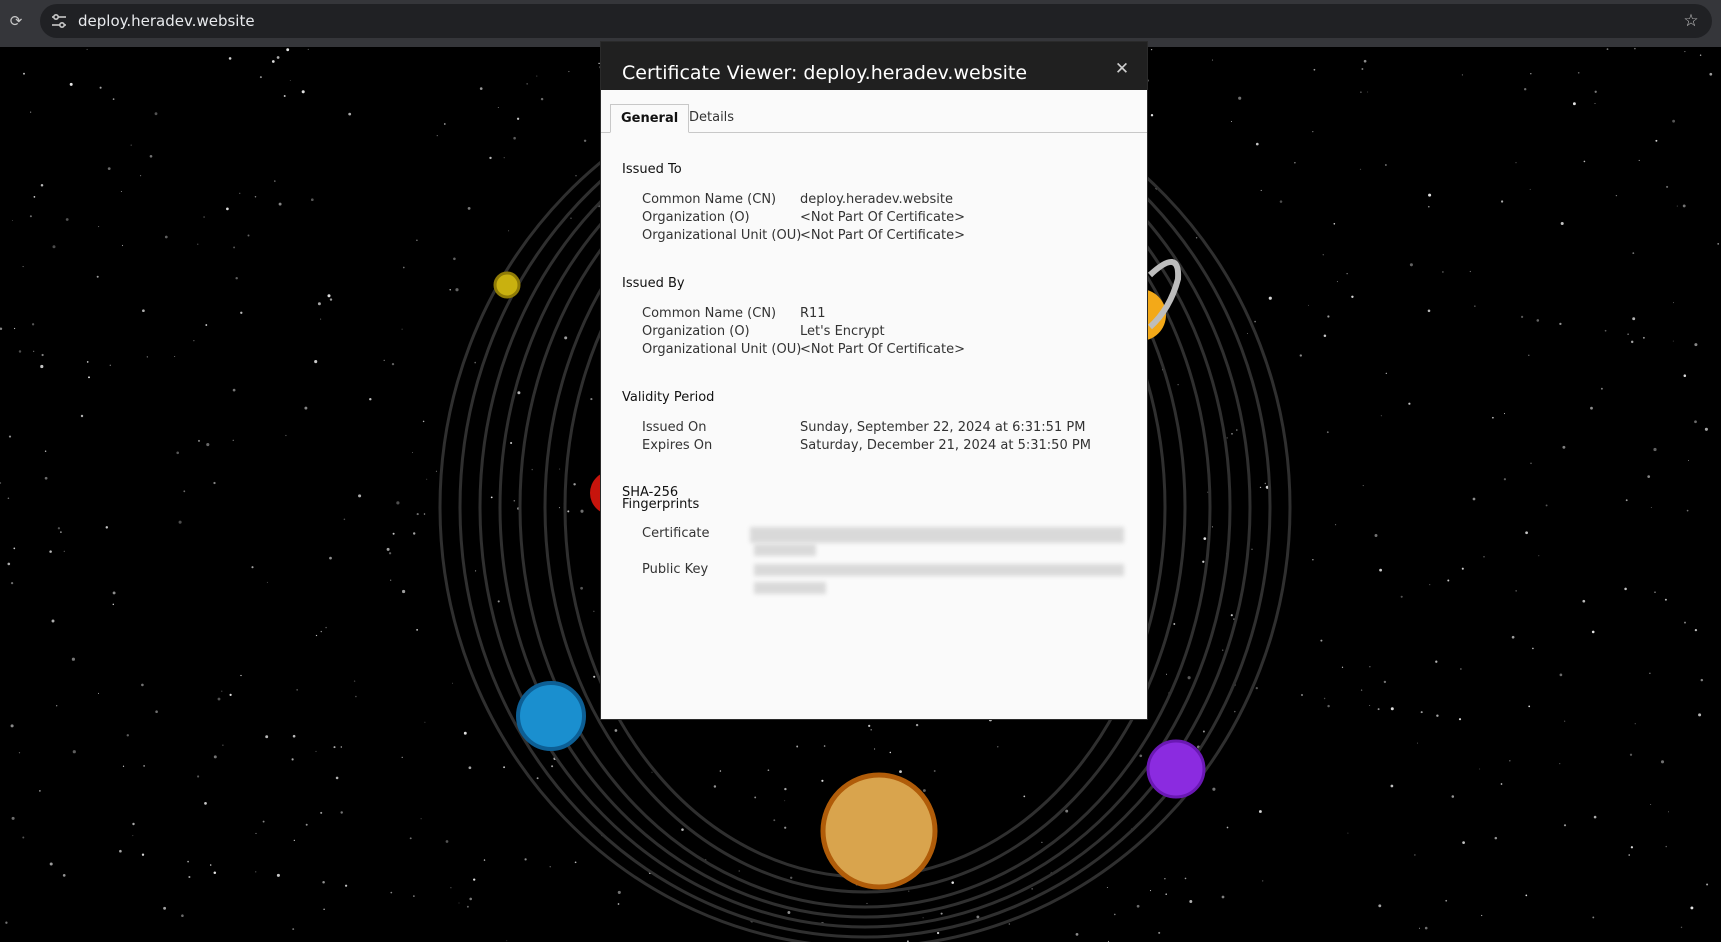  Describe the element at coordinates (1691, 21) in the screenshot. I see `star-icon: ☆` at that location.